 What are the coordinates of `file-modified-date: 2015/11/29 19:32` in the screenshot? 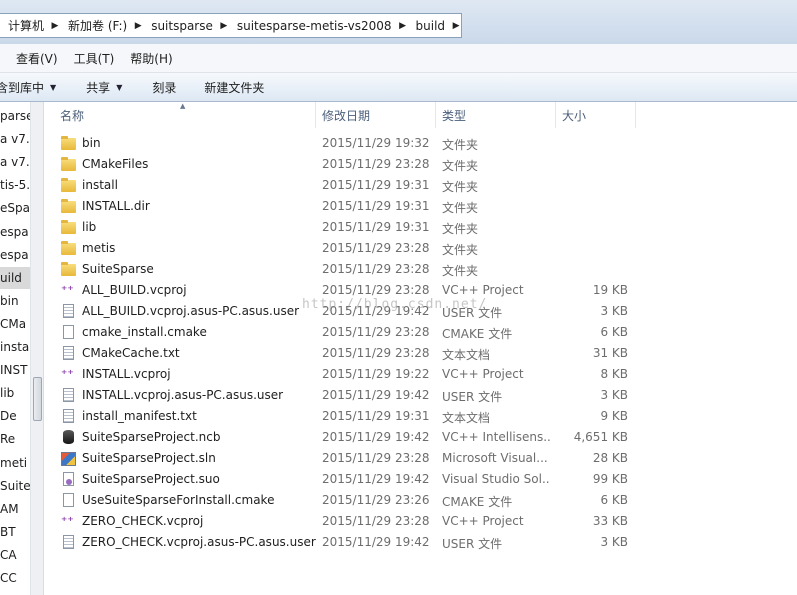 It's located at (376, 143).